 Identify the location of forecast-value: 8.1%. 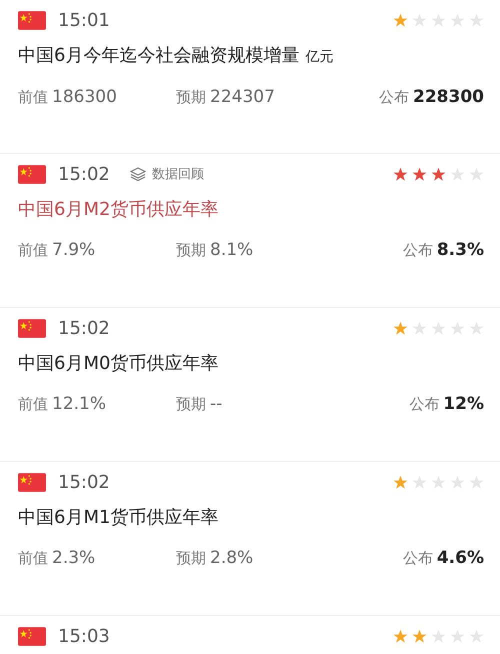
(232, 250).